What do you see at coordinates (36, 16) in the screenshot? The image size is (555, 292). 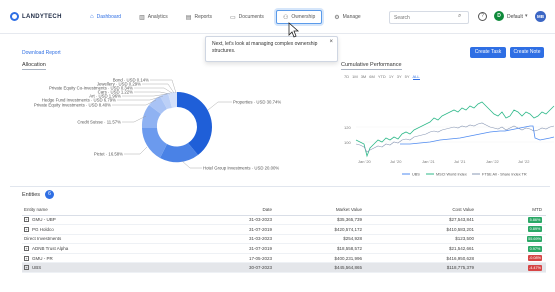 I see `logo: LANDYTECH` at bounding box center [36, 16].